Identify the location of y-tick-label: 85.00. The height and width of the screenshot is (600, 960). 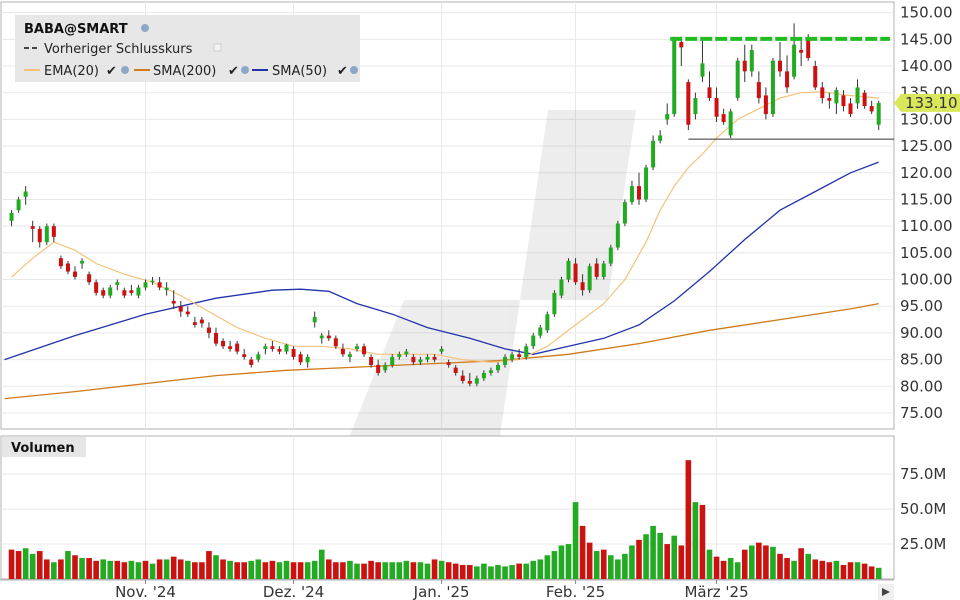
(921, 360).